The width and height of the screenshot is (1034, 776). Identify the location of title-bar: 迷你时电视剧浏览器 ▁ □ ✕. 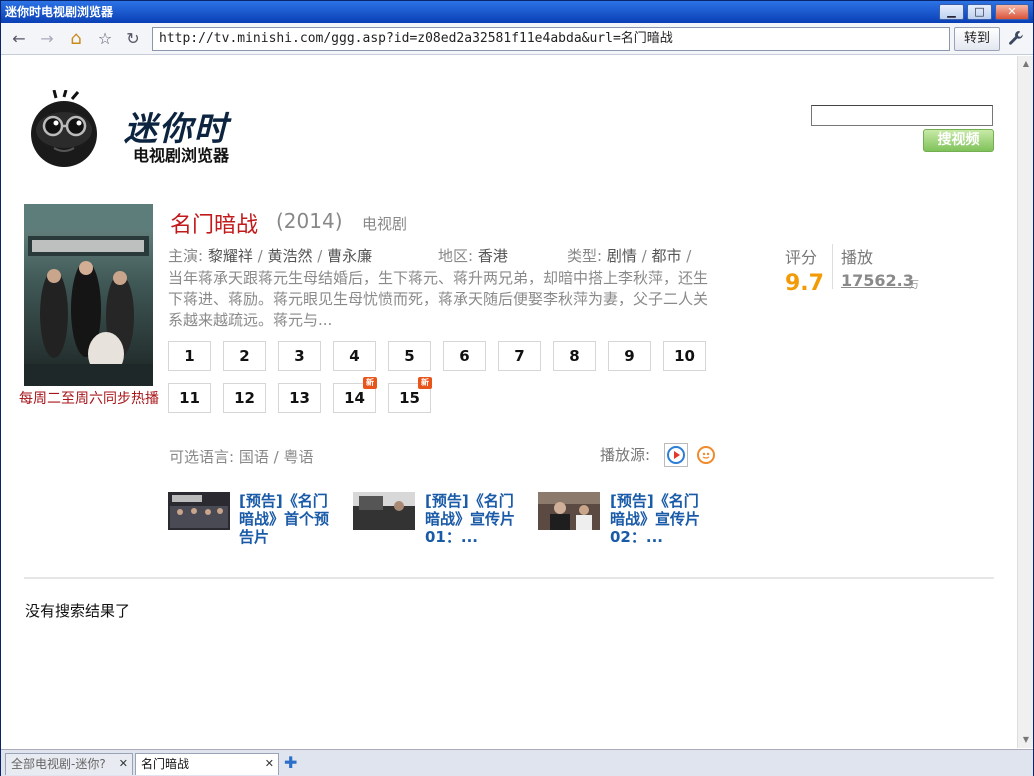
(517, 12).